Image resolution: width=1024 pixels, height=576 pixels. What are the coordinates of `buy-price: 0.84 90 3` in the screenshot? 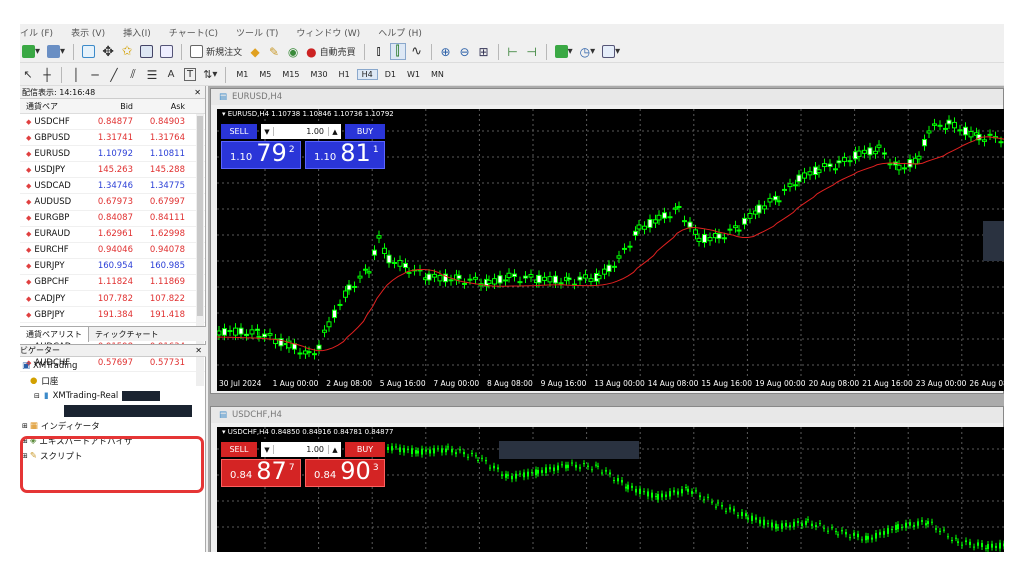 It's located at (345, 472).